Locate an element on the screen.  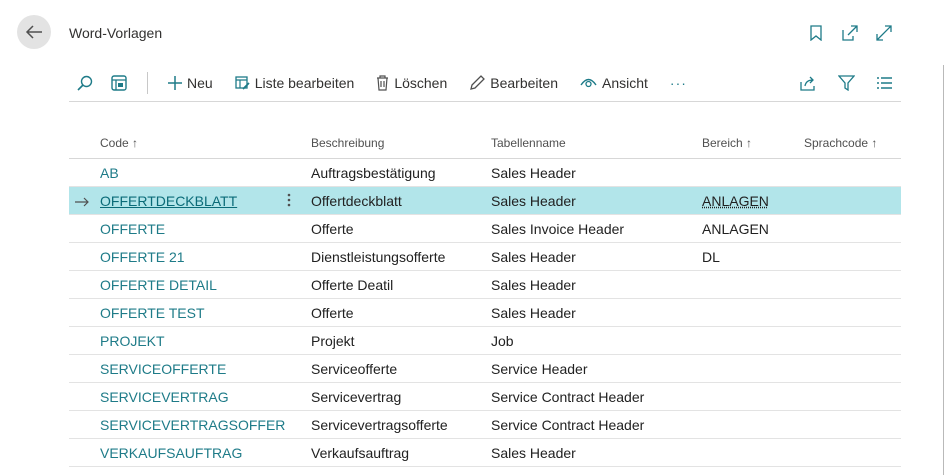
trash-icon is located at coordinates (383, 83).